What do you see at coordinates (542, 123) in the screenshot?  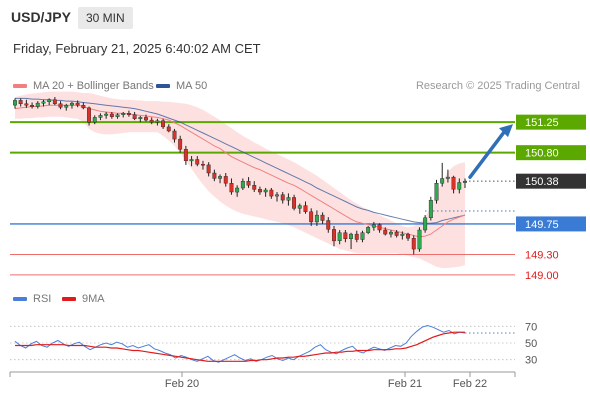 I see `level-label-resistance: 151.25` at bounding box center [542, 123].